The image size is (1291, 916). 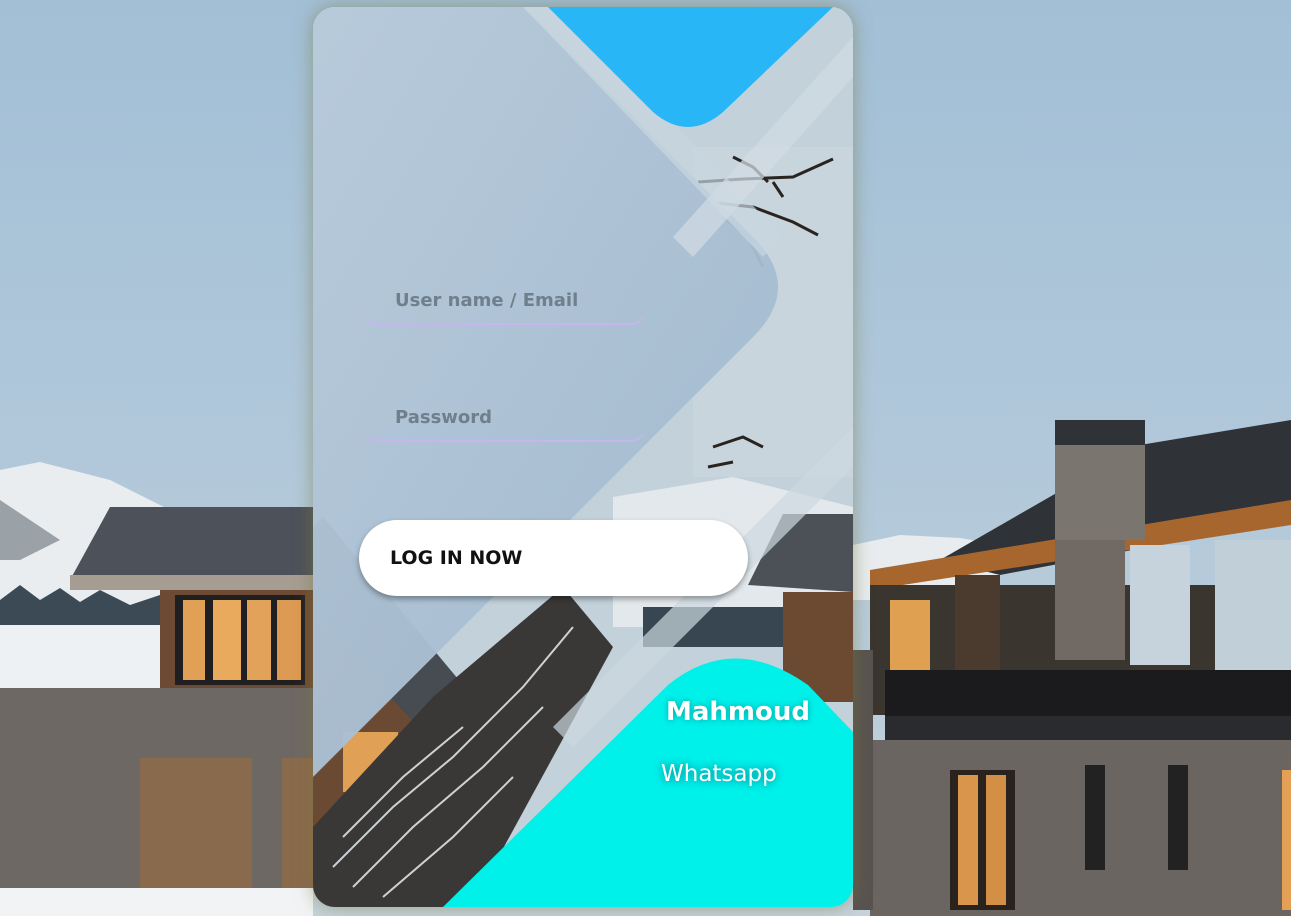 I want to click on author-name: Mahmoud, so click(x=738, y=712).